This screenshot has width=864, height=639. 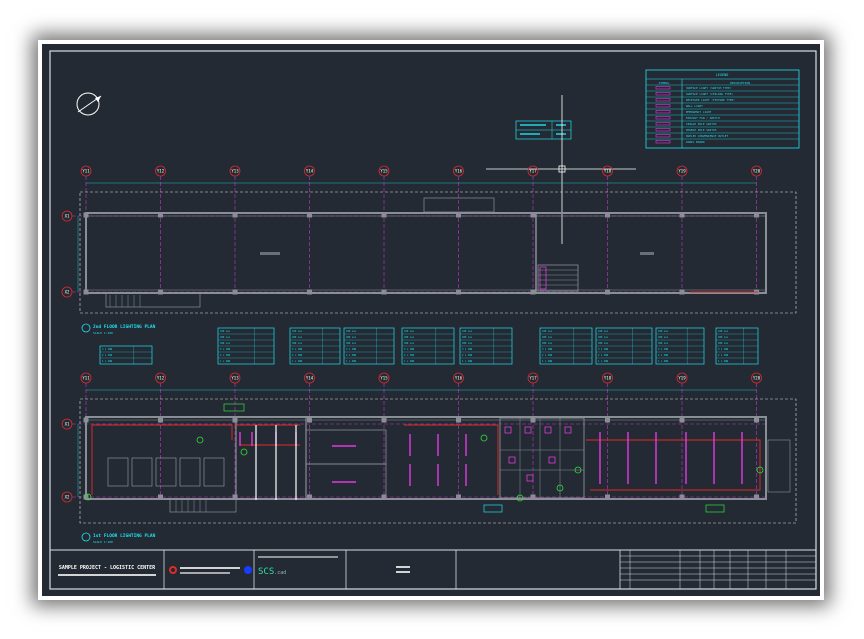 I want to click on legend-row-label: EMERGENCY LIGHT, so click(x=699, y=112).